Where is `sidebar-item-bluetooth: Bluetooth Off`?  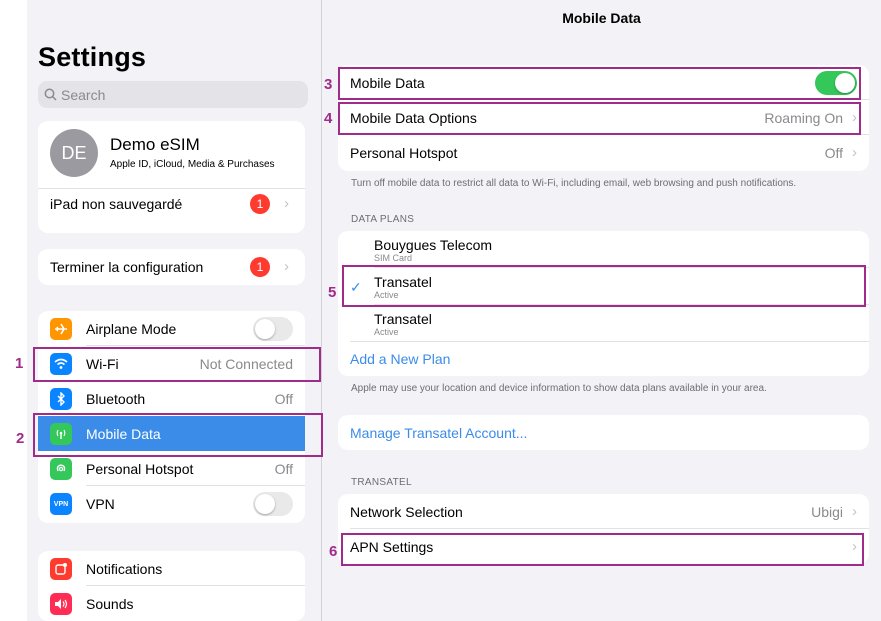 sidebar-item-bluetooth: Bluetooth Off is located at coordinates (171, 398).